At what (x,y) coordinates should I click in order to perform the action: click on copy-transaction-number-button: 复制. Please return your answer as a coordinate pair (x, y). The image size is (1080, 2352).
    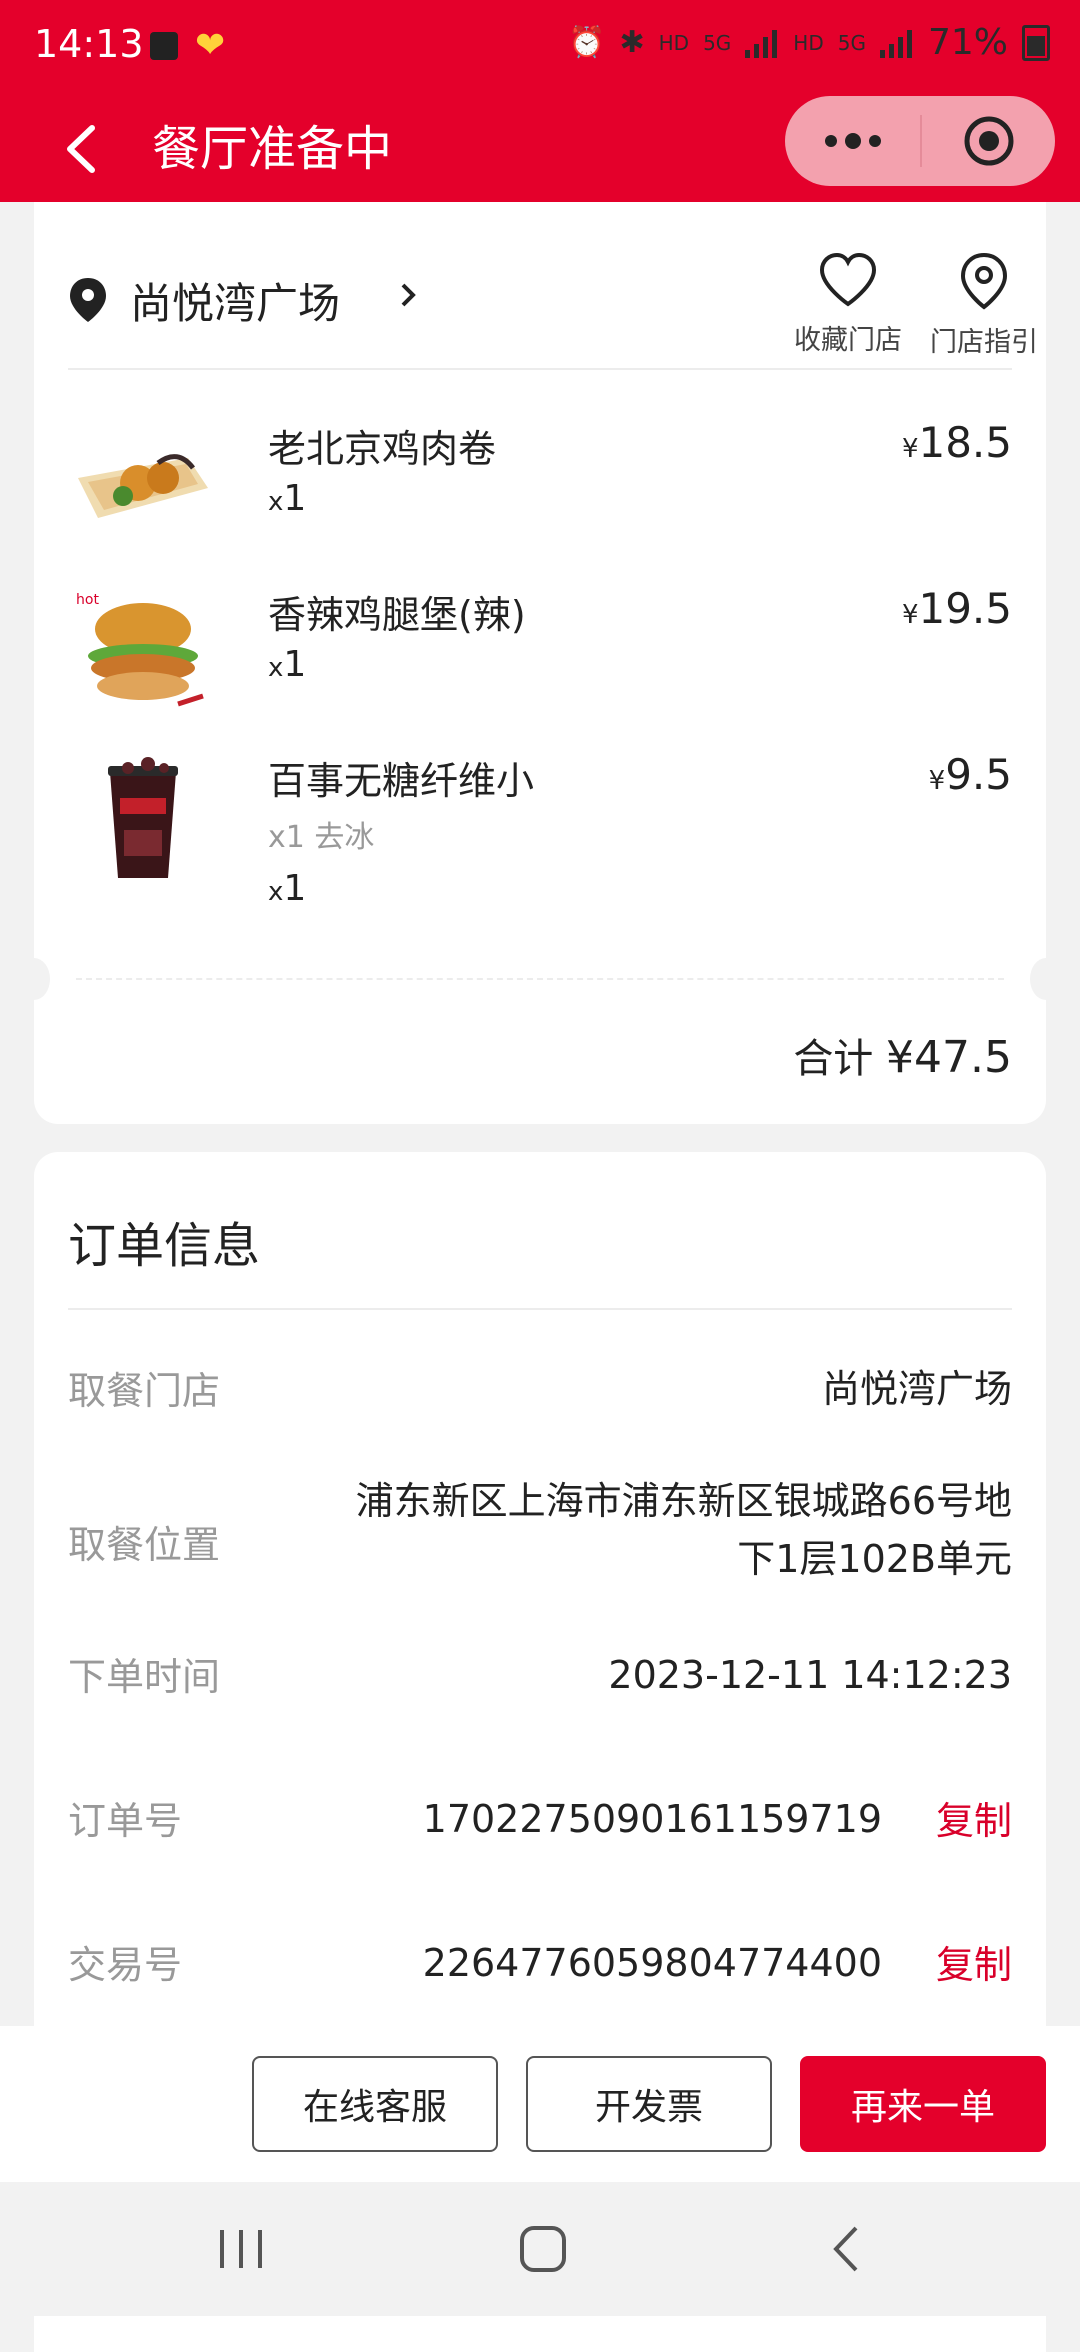
    Looking at the image, I should click on (974, 1961).